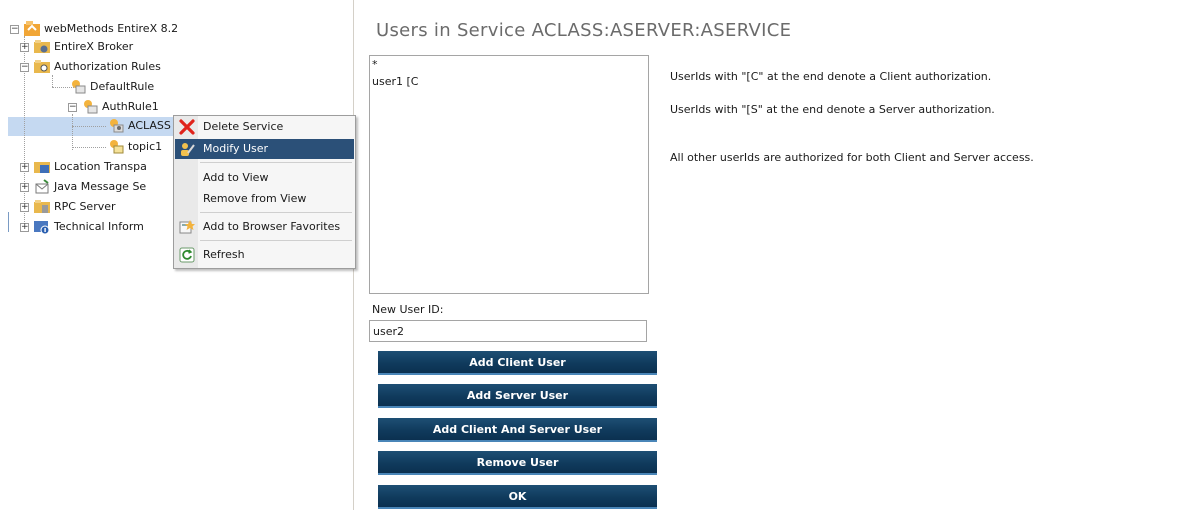 This screenshot has height=510, width=1196. I want to click on page-title: Users in Service ACLASS:ASERVER:ASERVICE, so click(584, 30).